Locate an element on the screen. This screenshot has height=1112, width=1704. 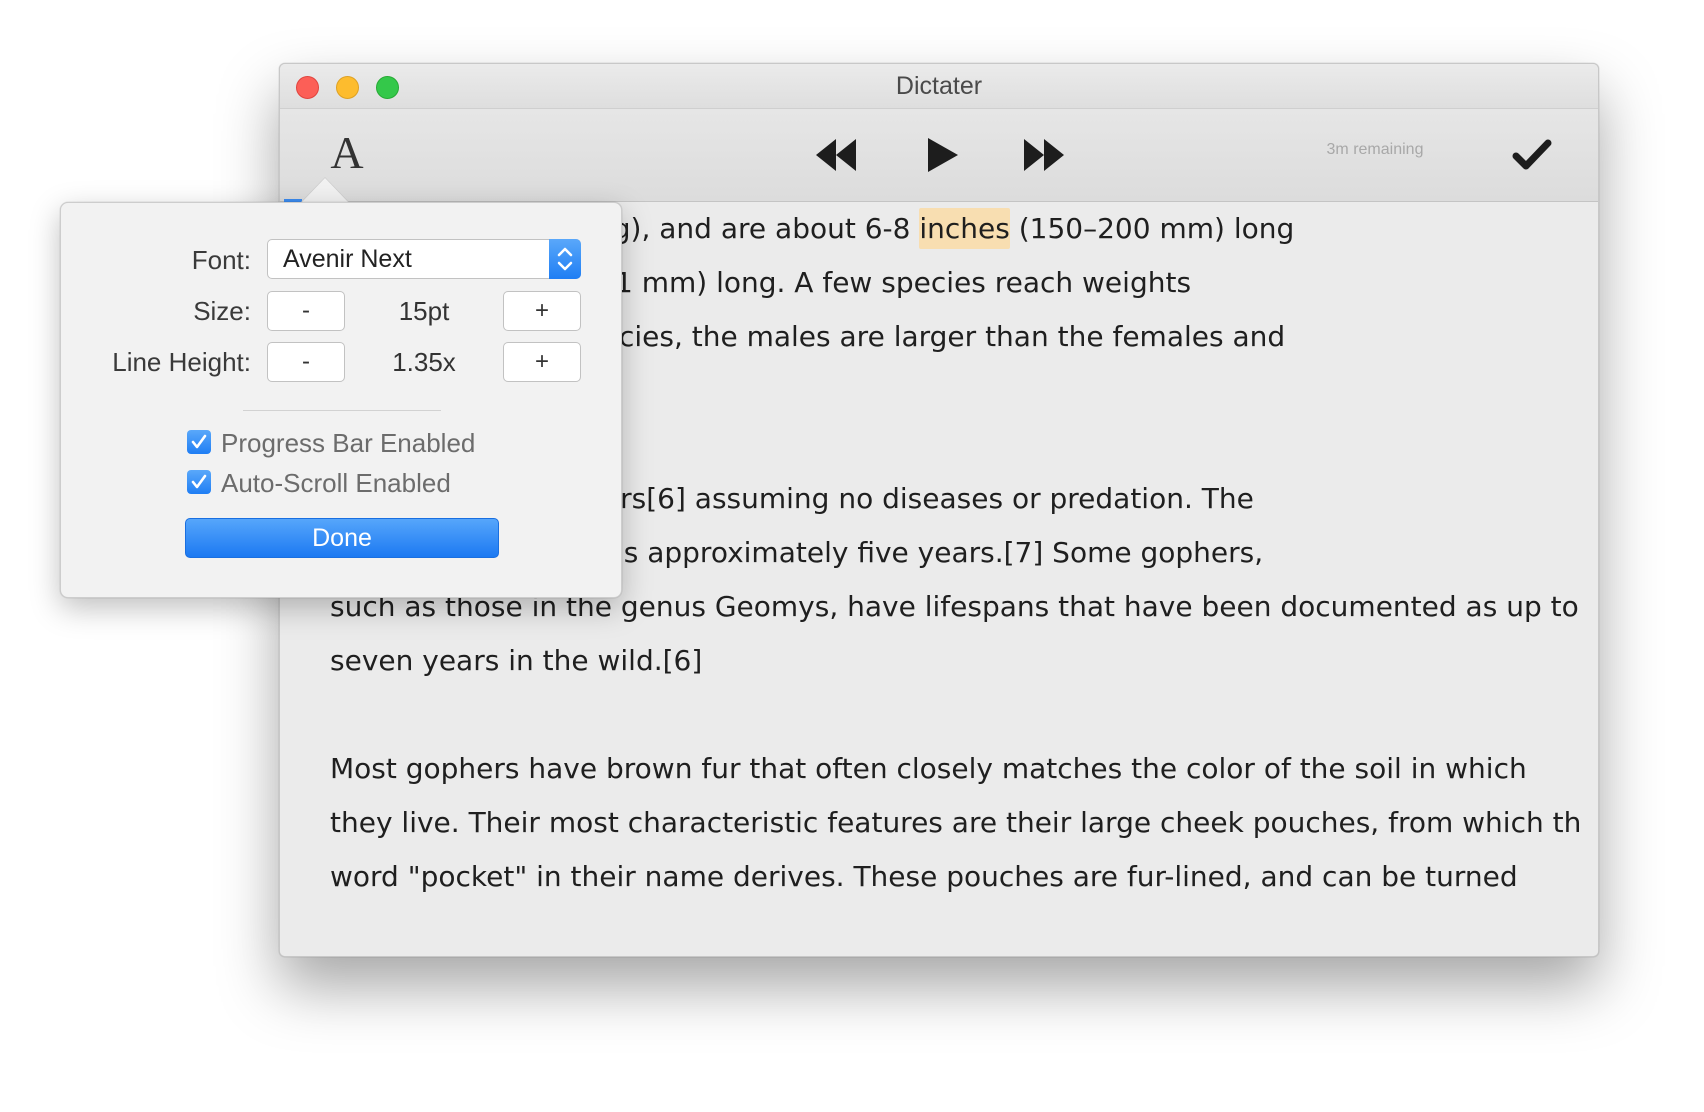
size-value: 15pt is located at coordinates (424, 311).